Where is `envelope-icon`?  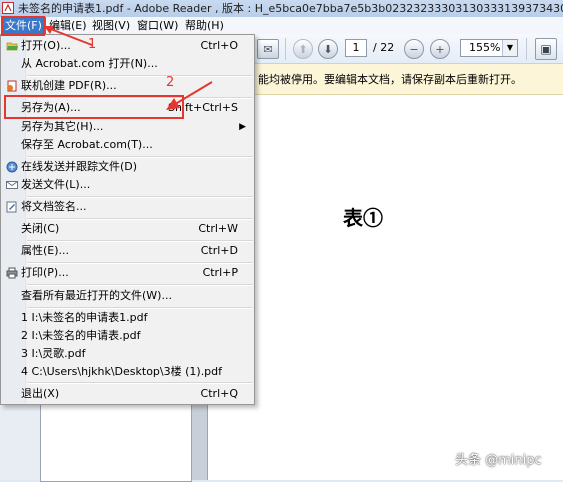
envelope-icon is located at coordinates (12, 185).